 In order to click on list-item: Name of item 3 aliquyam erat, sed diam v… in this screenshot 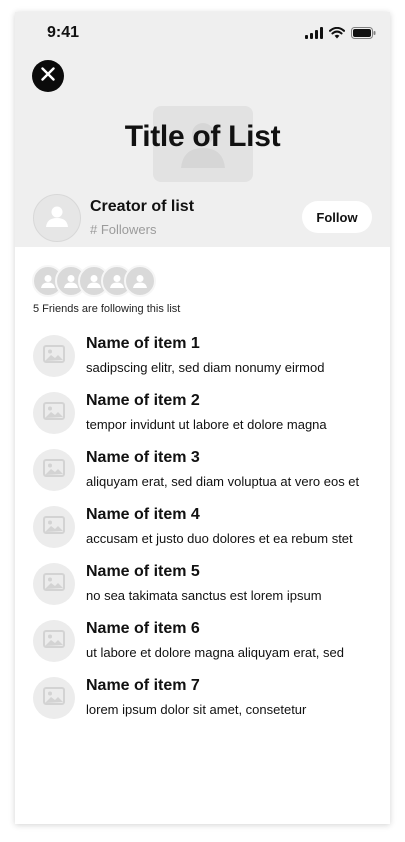, I will do `click(202, 474)`.